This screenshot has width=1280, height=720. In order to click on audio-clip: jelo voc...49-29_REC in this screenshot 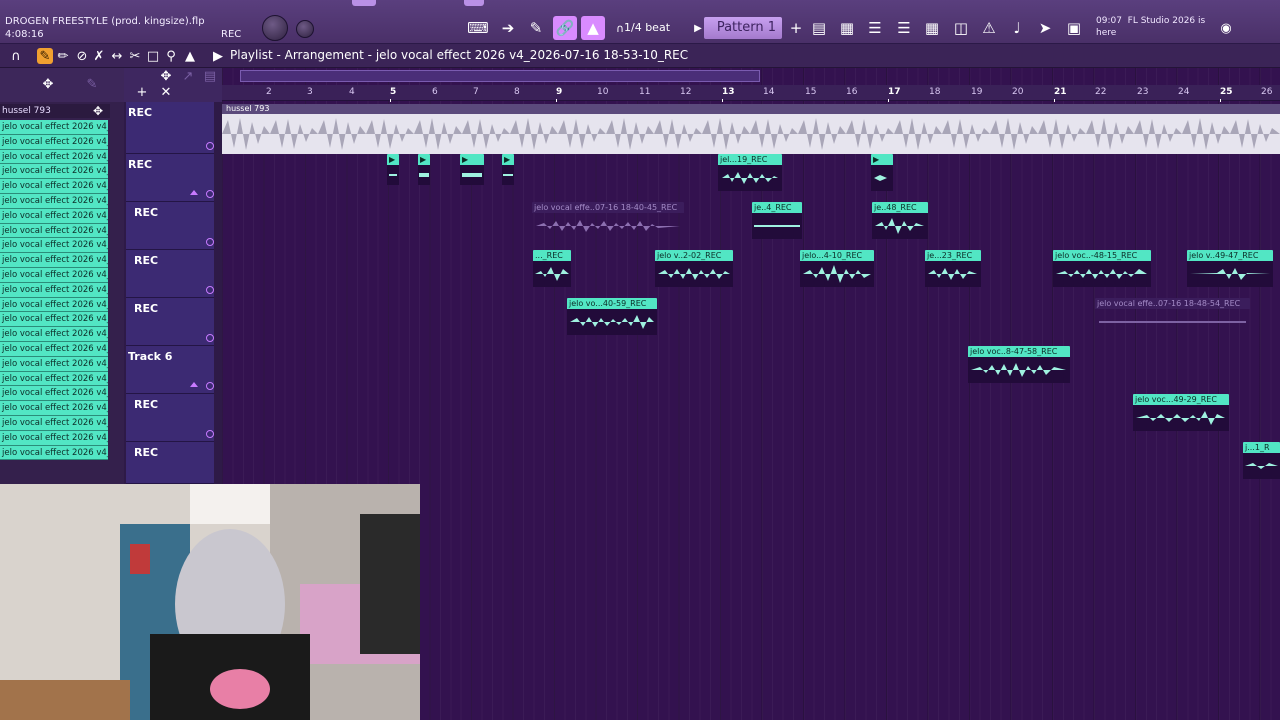, I will do `click(1181, 412)`.